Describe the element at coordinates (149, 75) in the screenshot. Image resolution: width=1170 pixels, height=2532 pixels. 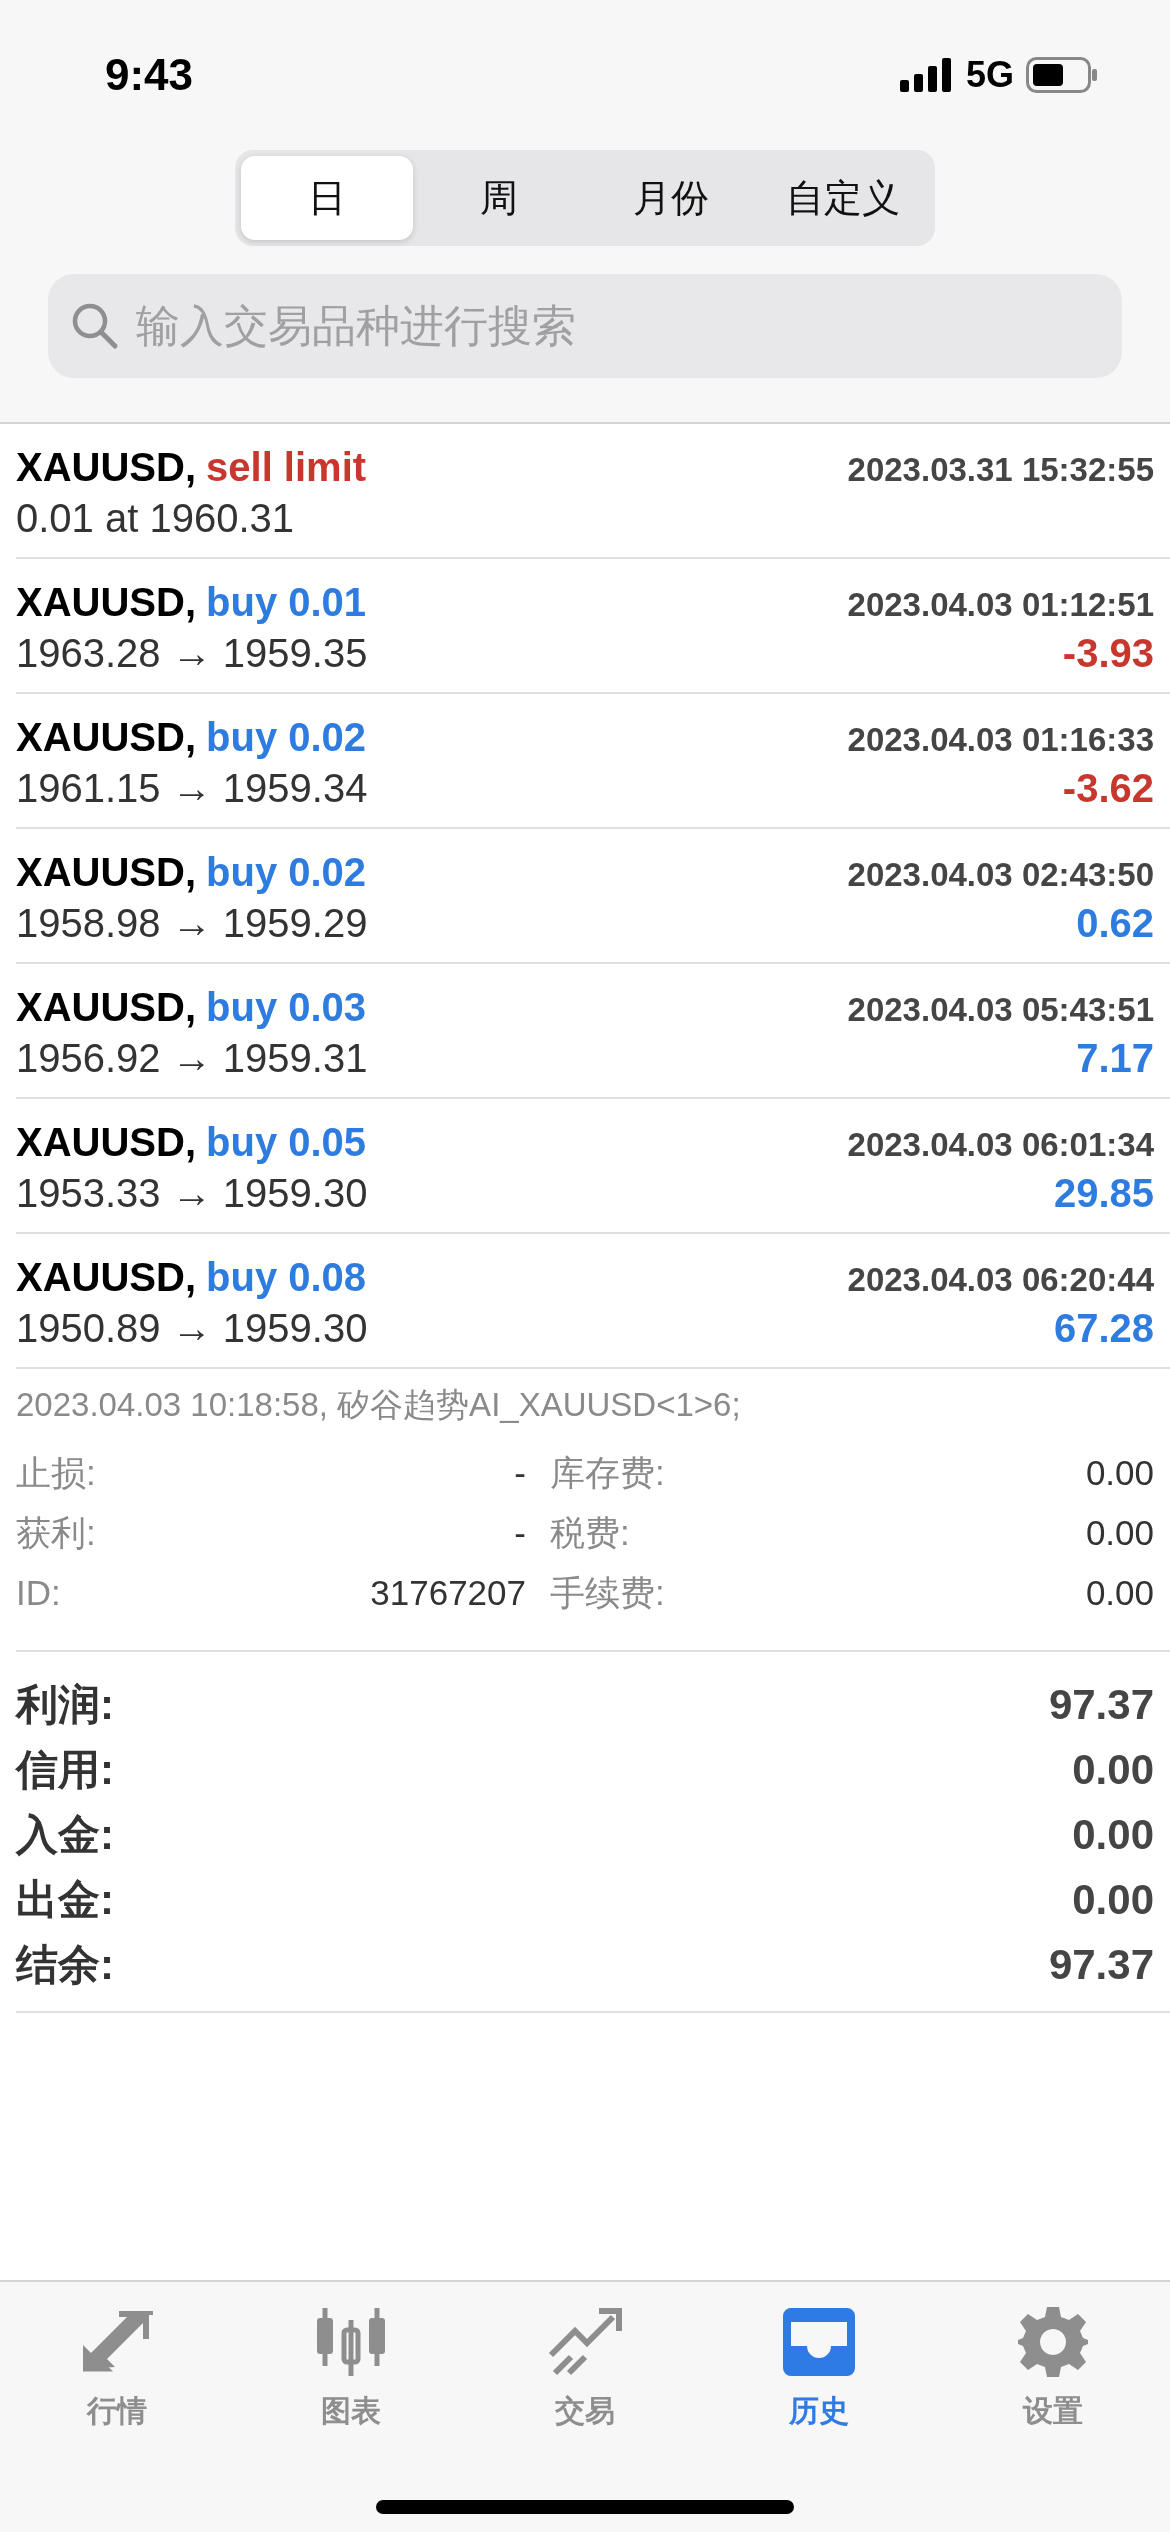
I see `status-time: 9:43` at that location.